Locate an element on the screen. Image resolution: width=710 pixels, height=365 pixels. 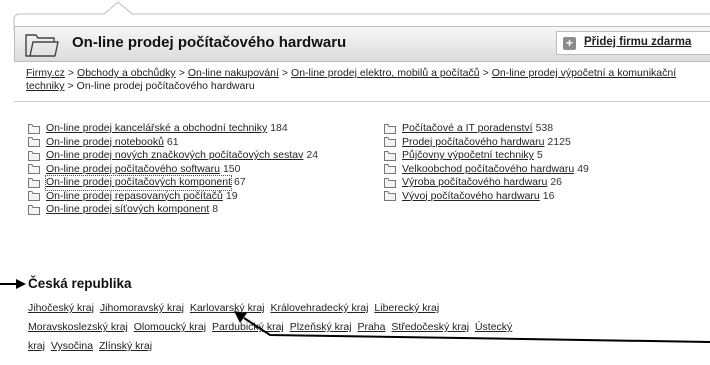
subcategory-link: Vývoj počítačového hardwaru is located at coordinates (471, 197).